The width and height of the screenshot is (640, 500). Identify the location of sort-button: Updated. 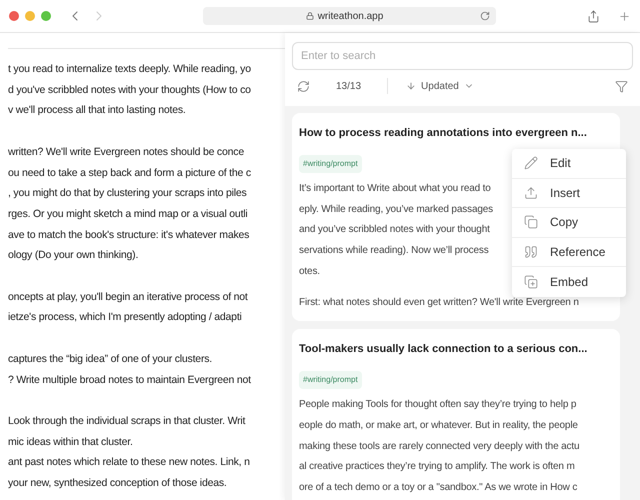
(440, 86).